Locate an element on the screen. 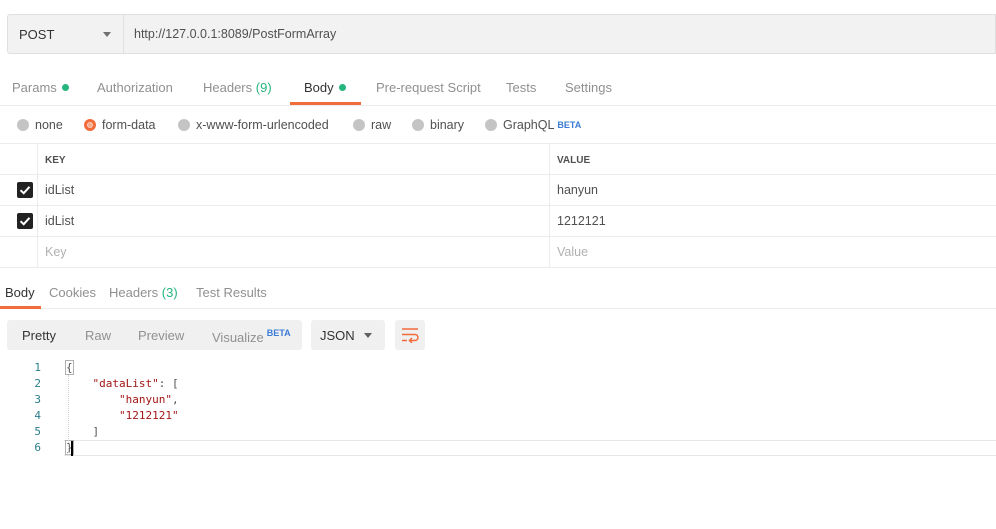 The width and height of the screenshot is (996, 529). url-input: http://127.0.0.1:8089/PostFormArray is located at coordinates (559, 34).